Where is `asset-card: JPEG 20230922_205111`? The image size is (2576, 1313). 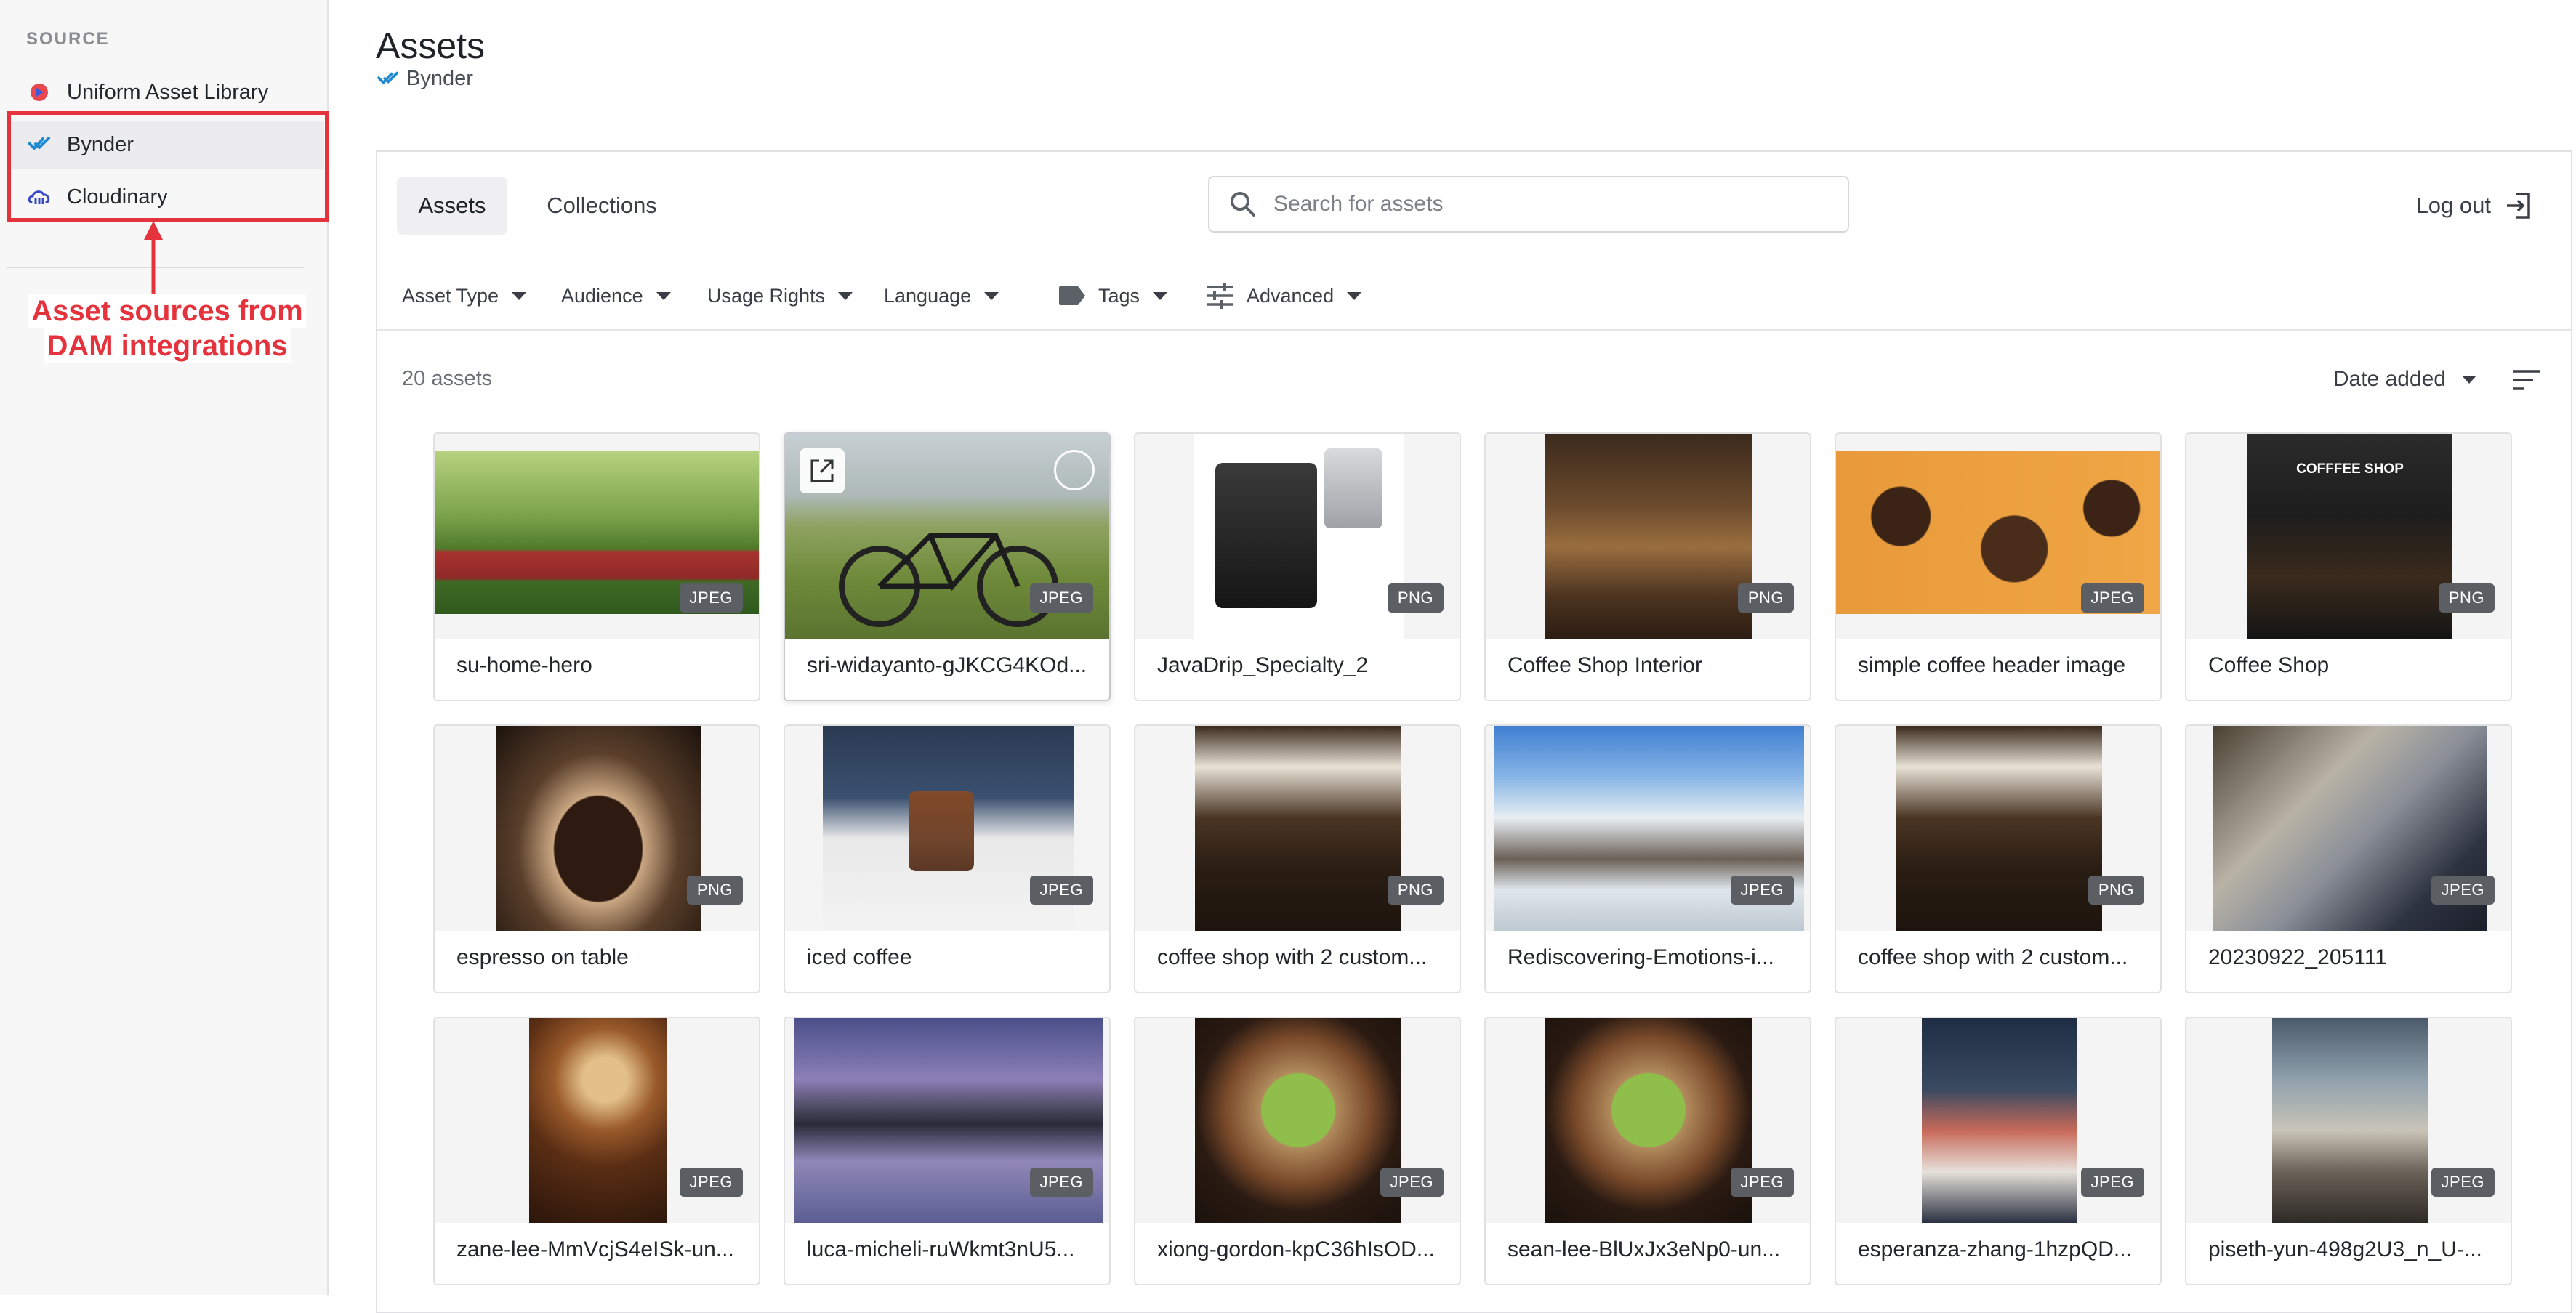 asset-card: JPEG 20230922_205111 is located at coordinates (2348, 858).